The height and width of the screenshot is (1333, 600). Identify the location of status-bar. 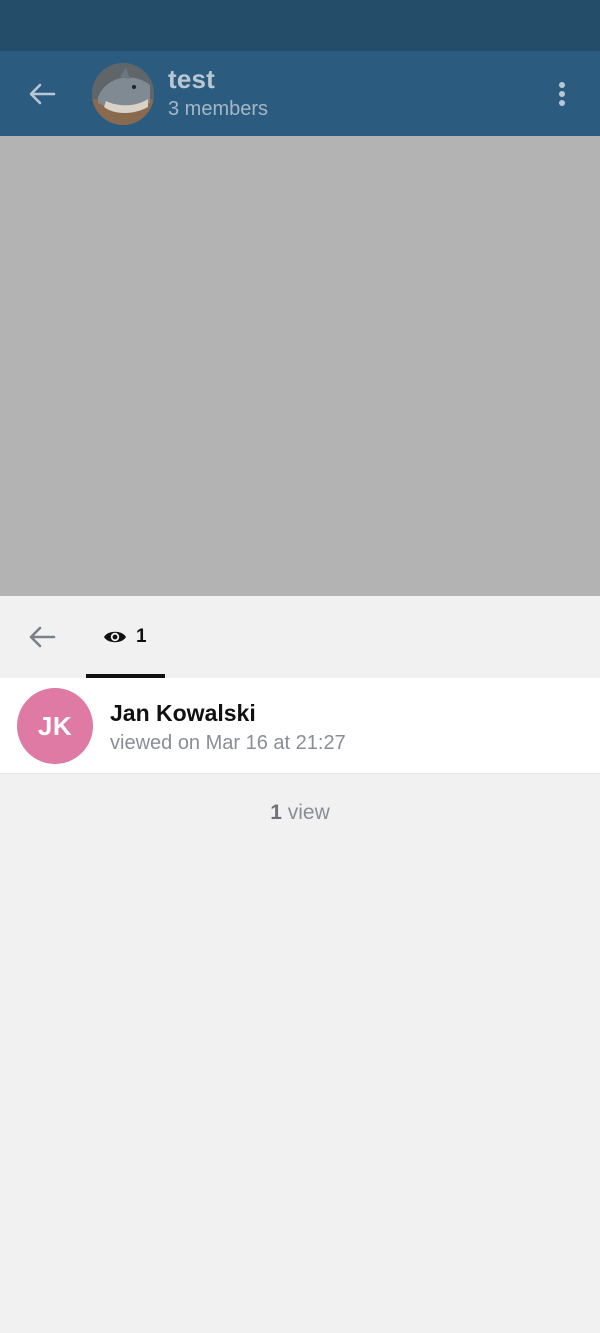
(300, 25).